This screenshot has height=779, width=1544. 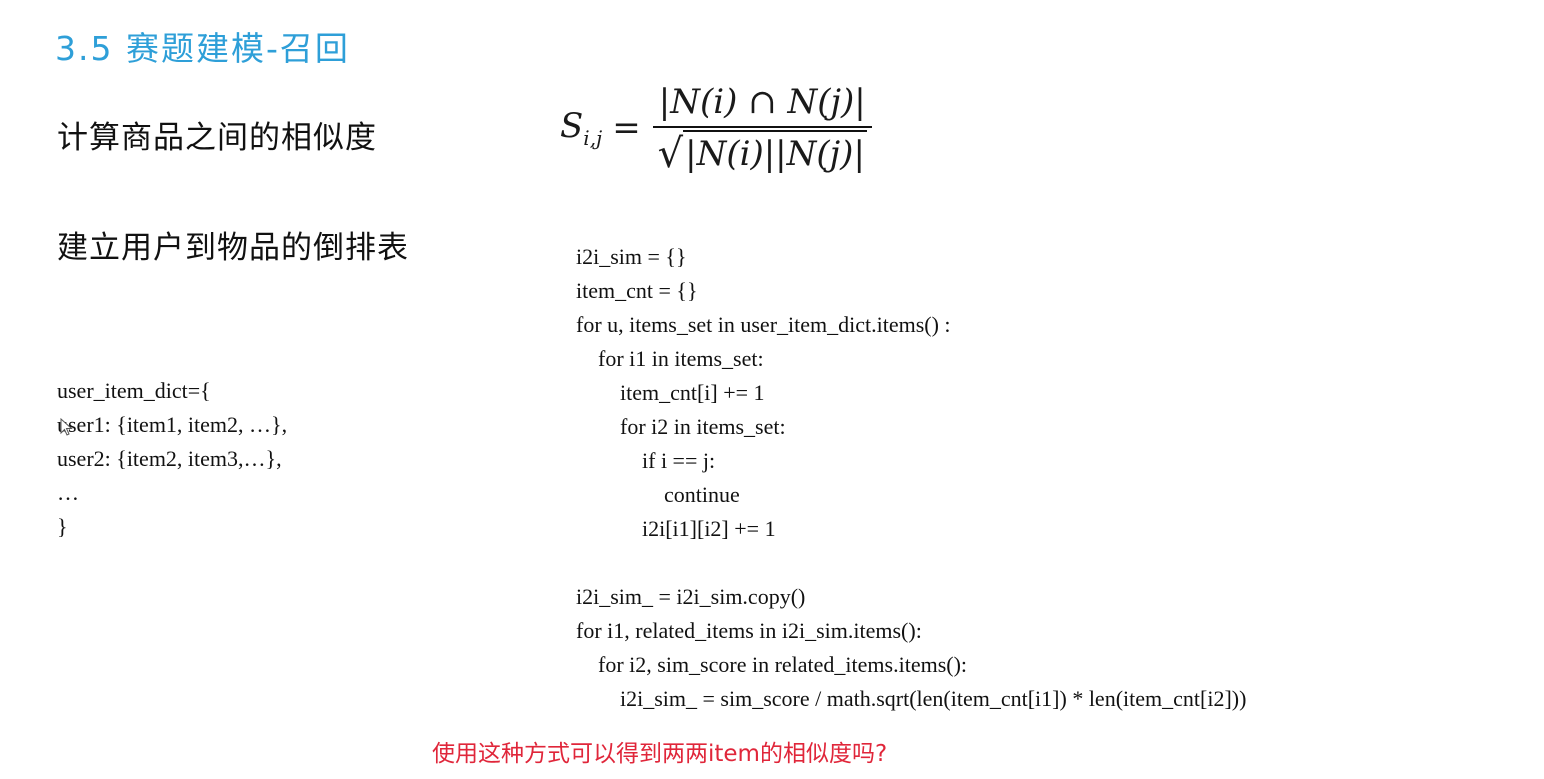 What do you see at coordinates (670, 358) in the screenshot?
I see `code-line: for i1 in items_set:` at bounding box center [670, 358].